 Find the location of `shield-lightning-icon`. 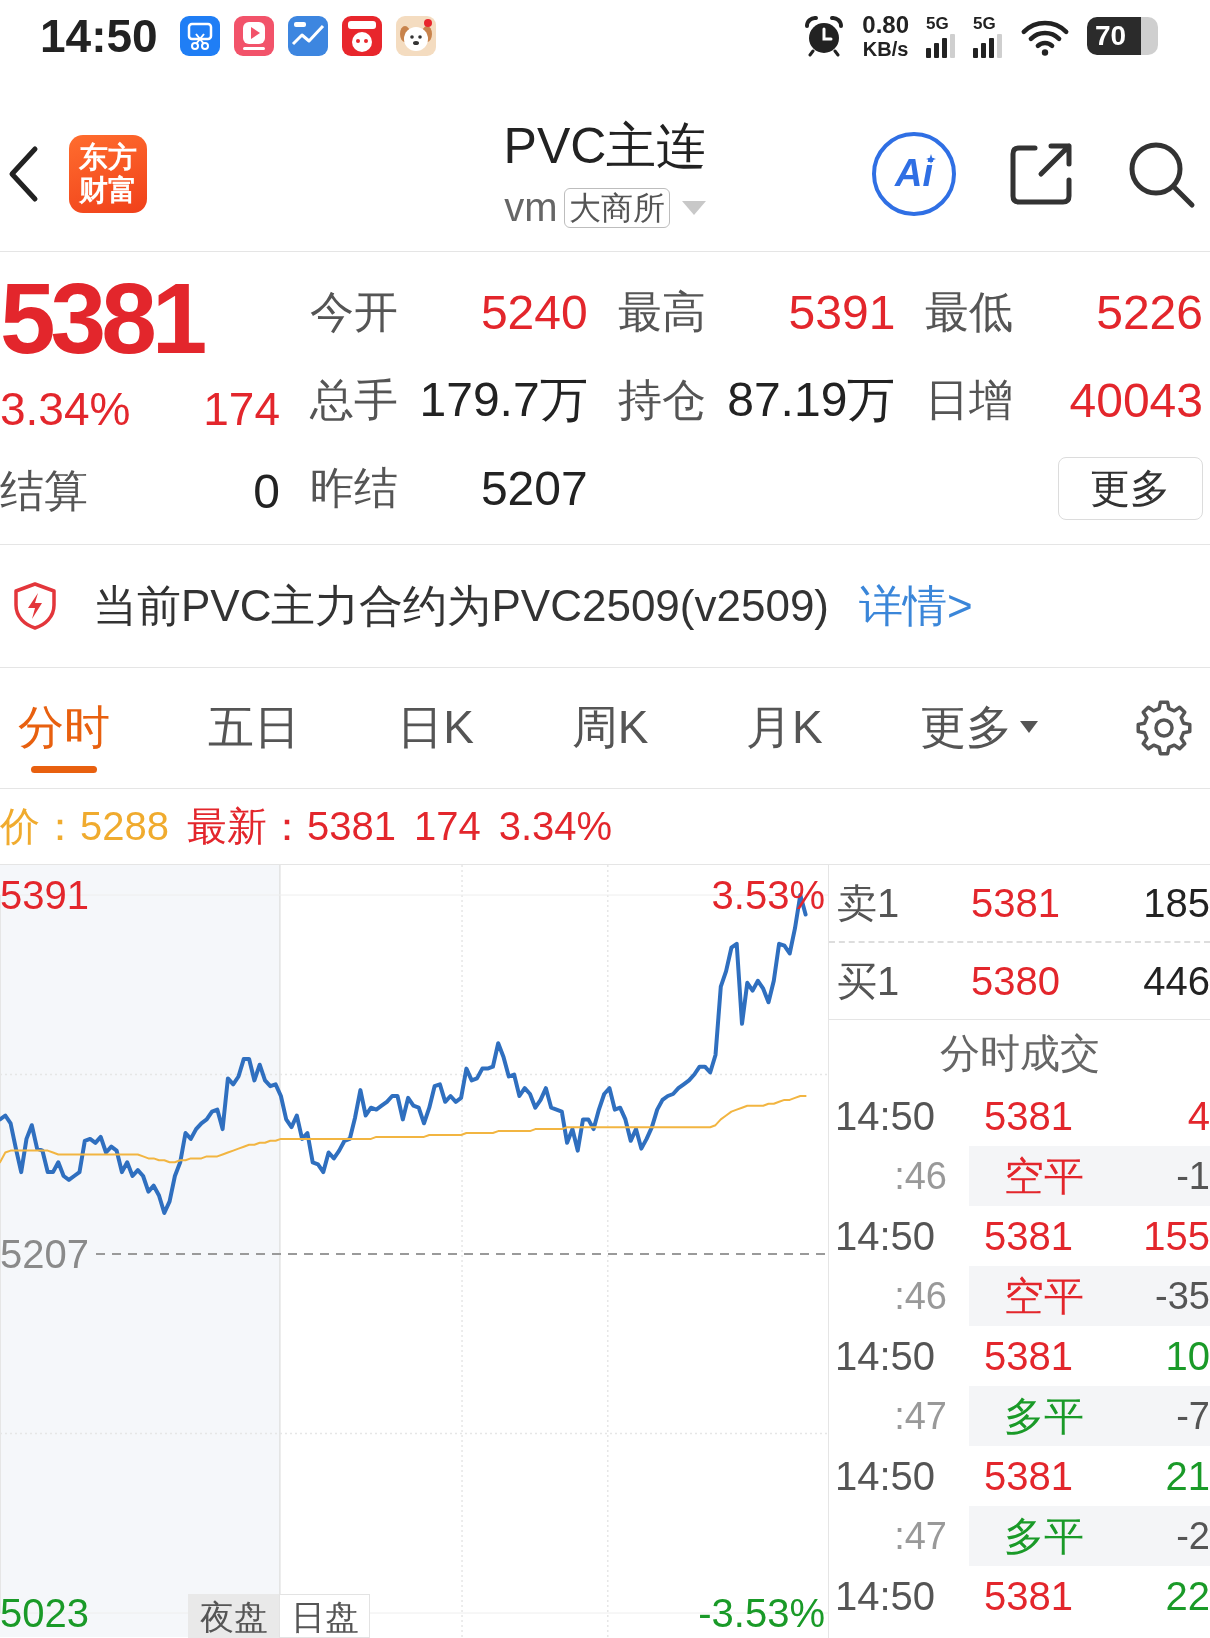

shield-lightning-icon is located at coordinates (35, 606).